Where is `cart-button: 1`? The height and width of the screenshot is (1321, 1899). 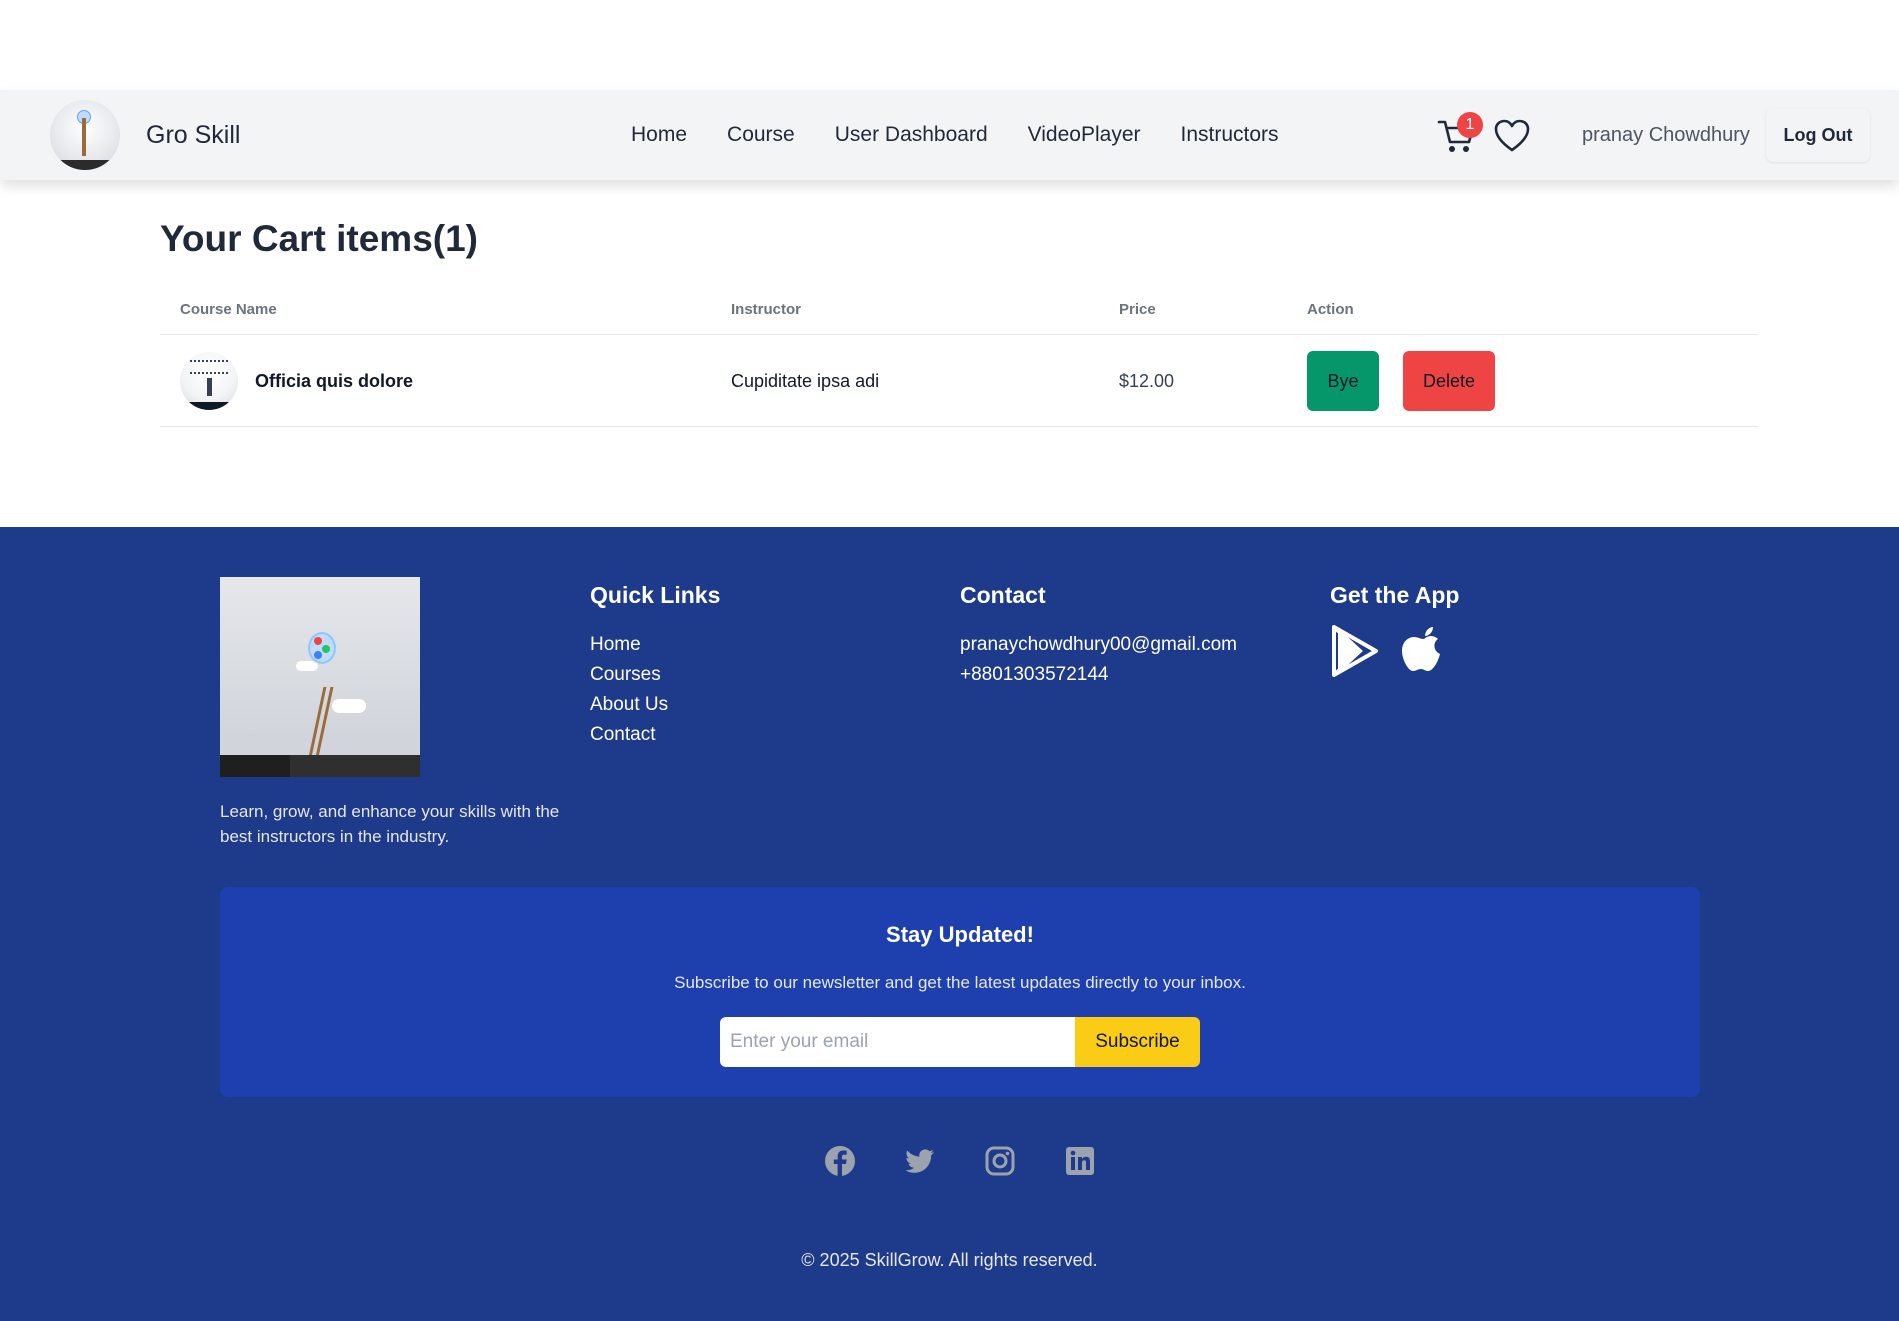 cart-button: 1 is located at coordinates (1460, 133).